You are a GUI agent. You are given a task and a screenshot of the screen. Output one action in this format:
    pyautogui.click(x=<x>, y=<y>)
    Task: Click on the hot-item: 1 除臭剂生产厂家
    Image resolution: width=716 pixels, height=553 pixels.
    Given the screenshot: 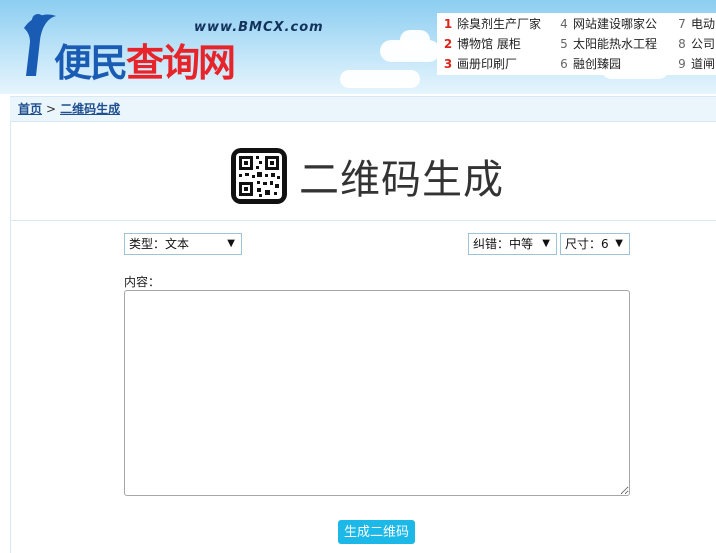 What is the action you would take?
    pyautogui.click(x=498, y=24)
    